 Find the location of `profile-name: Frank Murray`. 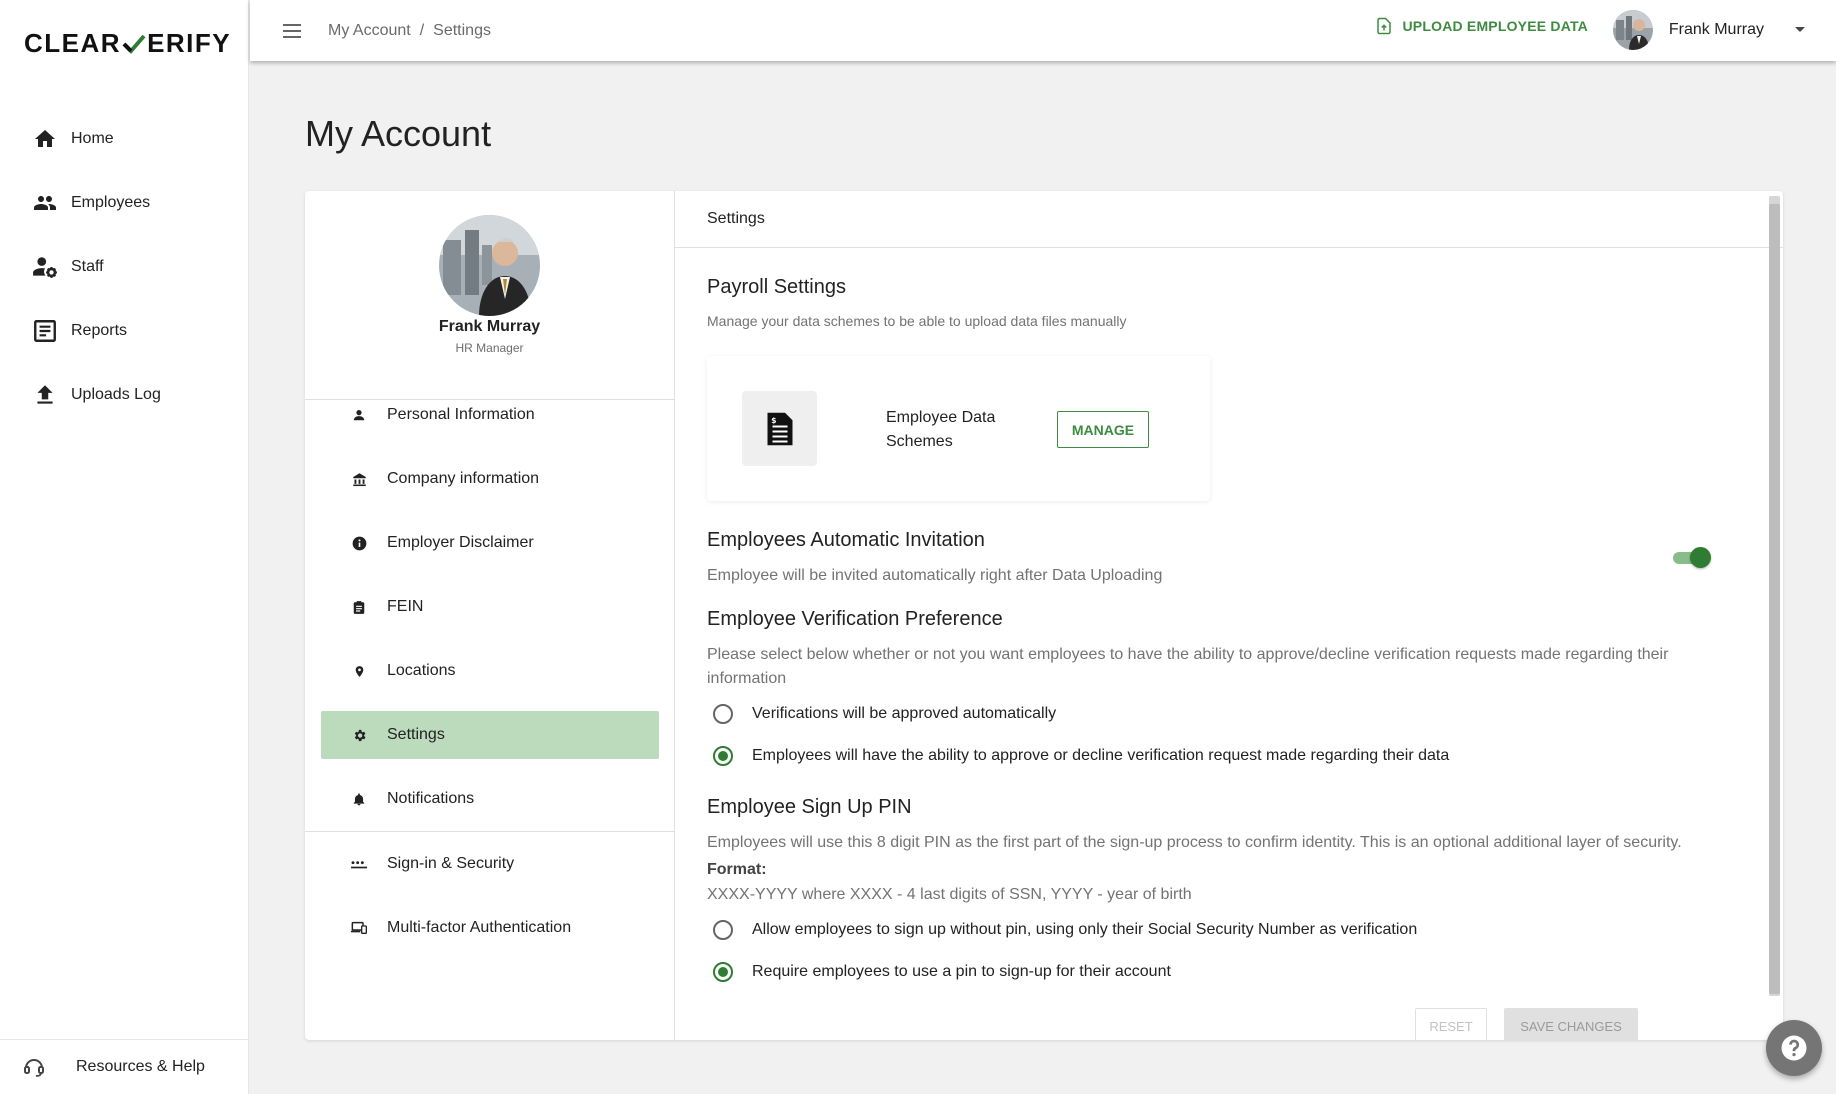

profile-name: Frank Murray is located at coordinates (489, 326).